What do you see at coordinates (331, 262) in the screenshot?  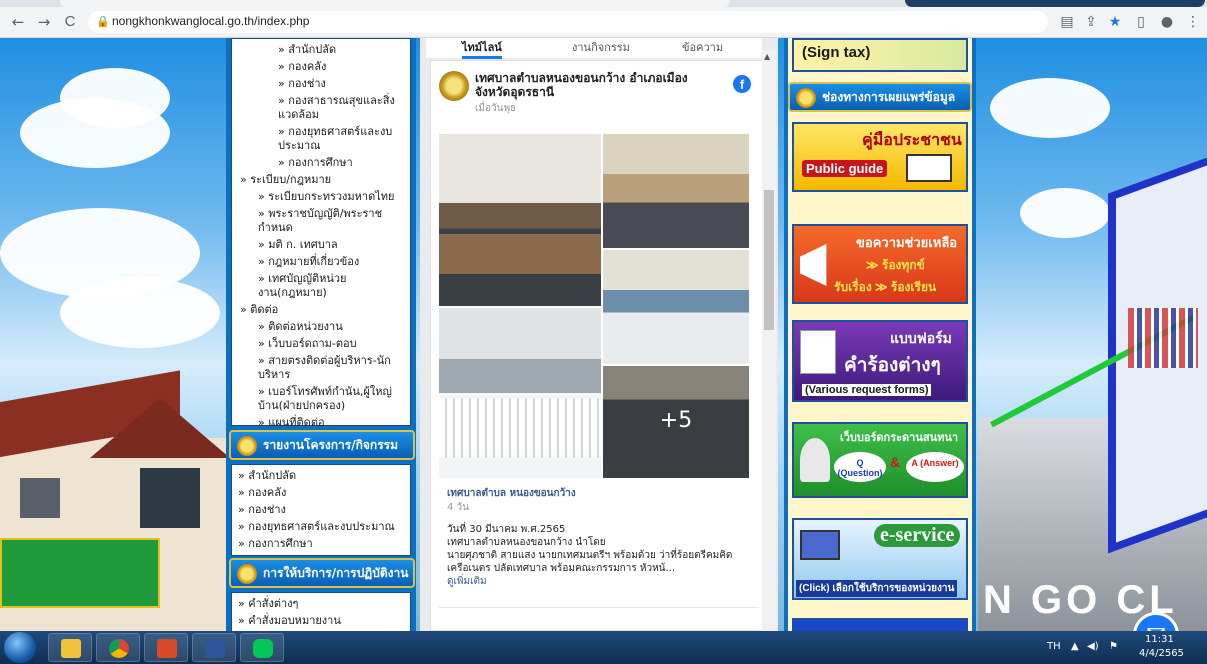 I see `menu-item: » กฎหมายที่เกี่ยวข้อง` at bounding box center [331, 262].